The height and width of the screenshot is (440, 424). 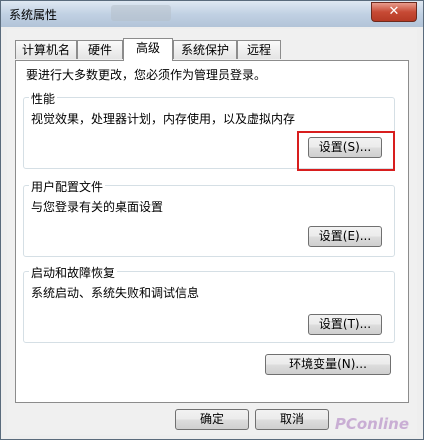 What do you see at coordinates (163, 119) in the screenshot?
I see `performance-description: 视觉效果，处理器计划，内存使用，以及虚拟内存` at bounding box center [163, 119].